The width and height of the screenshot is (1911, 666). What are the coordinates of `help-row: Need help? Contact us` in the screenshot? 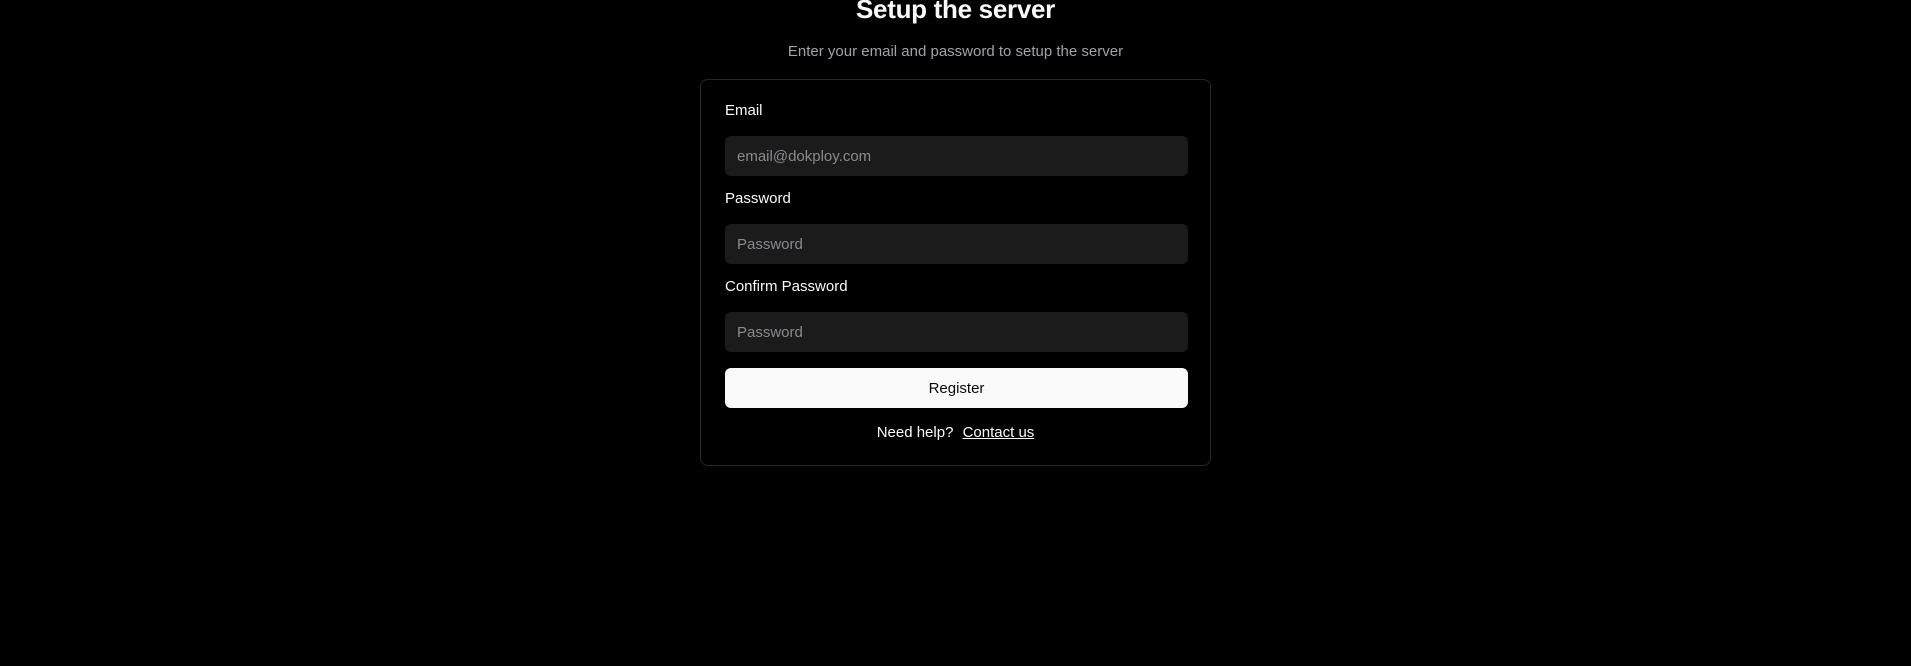 It's located at (955, 432).